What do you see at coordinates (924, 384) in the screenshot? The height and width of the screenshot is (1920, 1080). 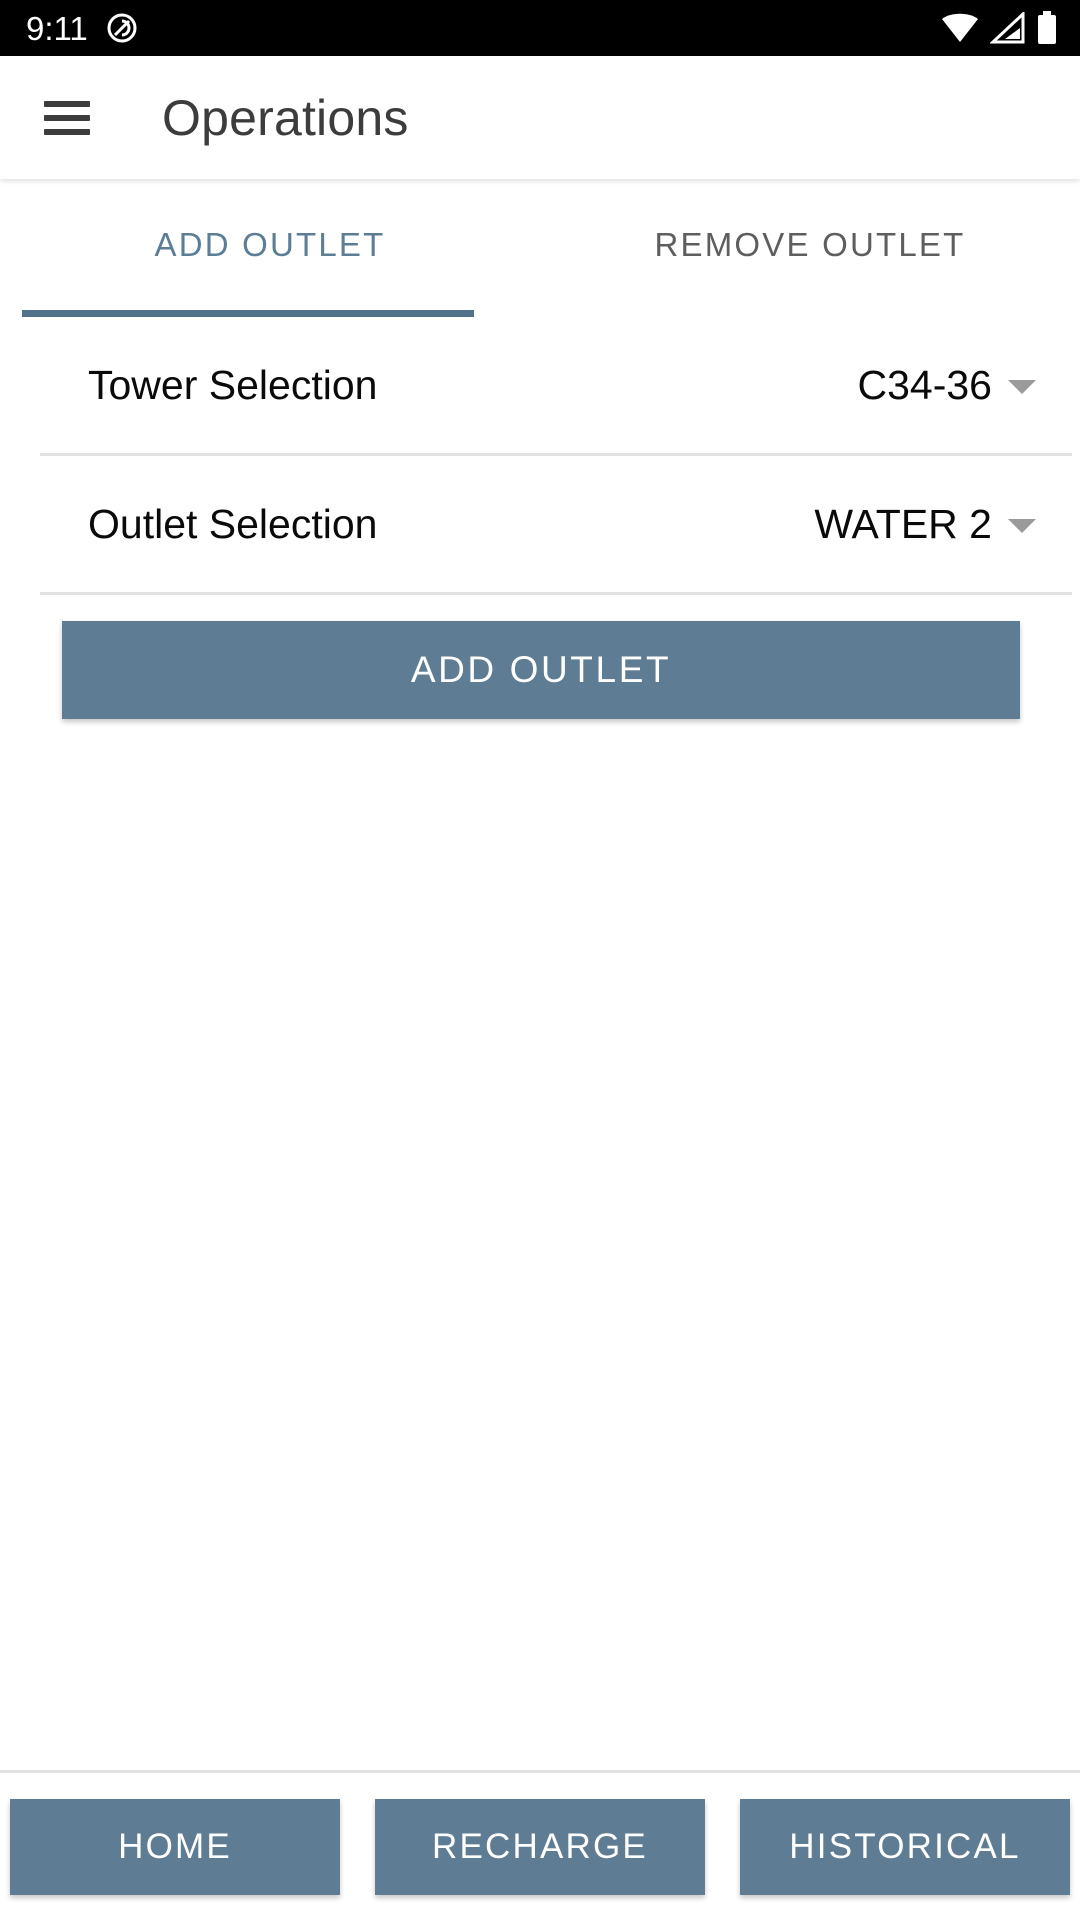 I see `tower-selection-value: C34-36` at bounding box center [924, 384].